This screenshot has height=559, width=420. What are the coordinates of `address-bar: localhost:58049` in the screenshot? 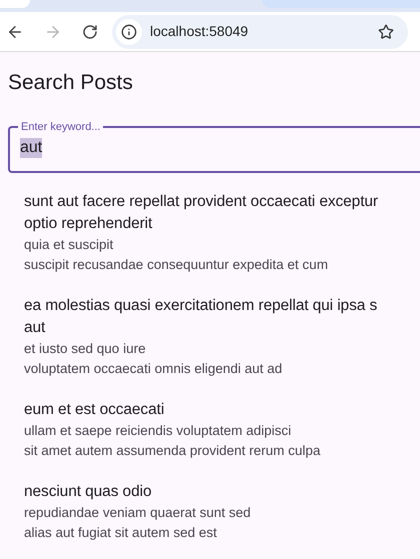 It's located at (260, 31).